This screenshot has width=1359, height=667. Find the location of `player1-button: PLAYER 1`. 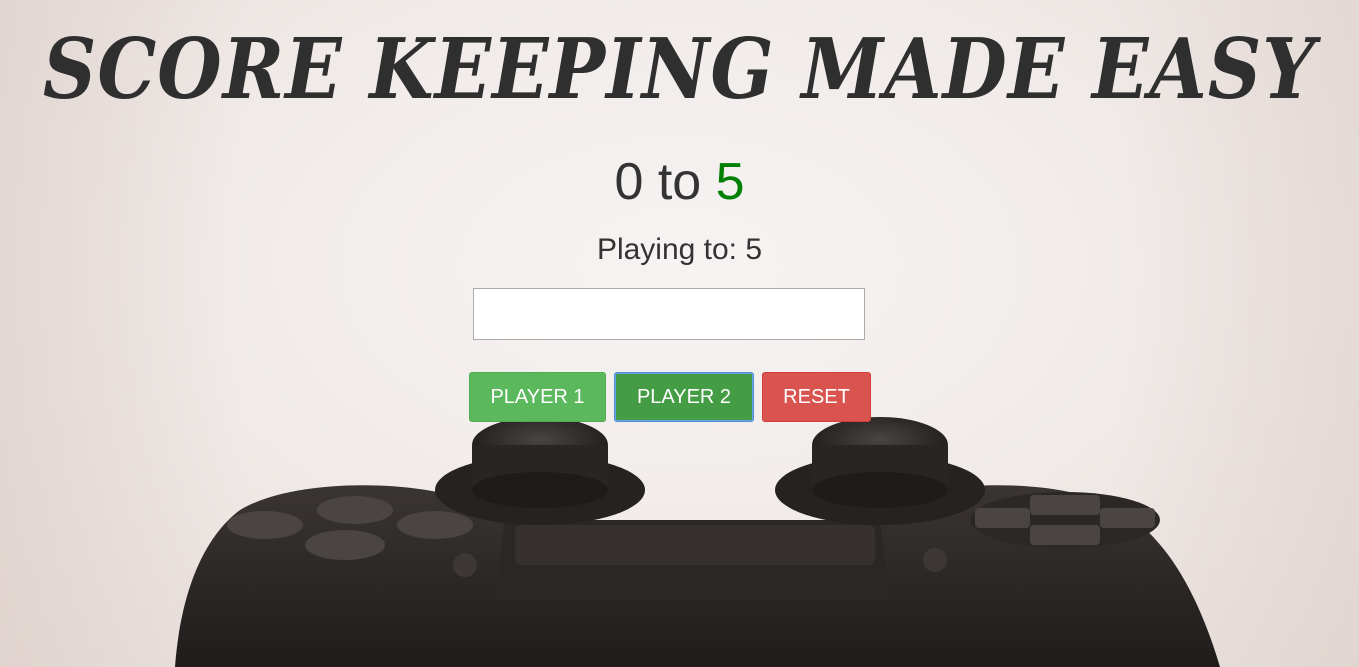

player1-button: PLAYER 1 is located at coordinates (537, 397).